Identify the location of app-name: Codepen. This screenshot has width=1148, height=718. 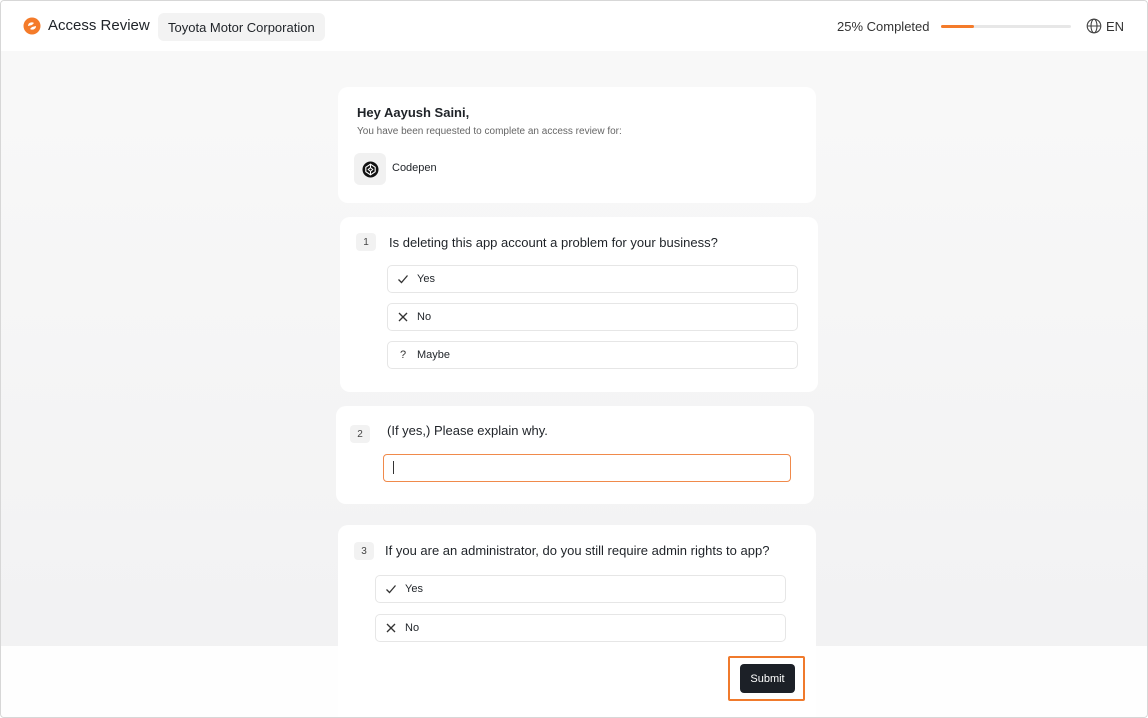
(414, 168).